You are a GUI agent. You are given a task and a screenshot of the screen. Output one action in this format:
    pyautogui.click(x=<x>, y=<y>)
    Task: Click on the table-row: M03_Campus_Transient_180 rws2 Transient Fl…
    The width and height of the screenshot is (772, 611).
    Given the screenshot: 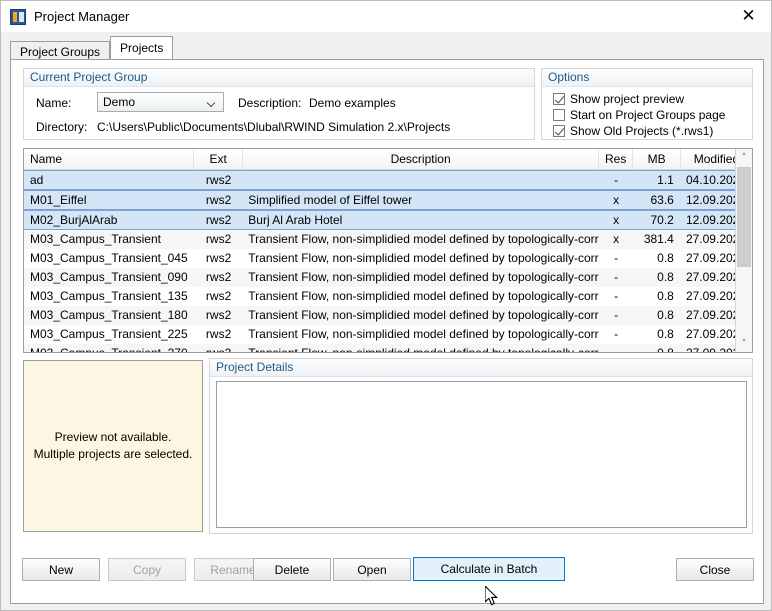 What is the action you would take?
    pyautogui.click(x=388, y=315)
    